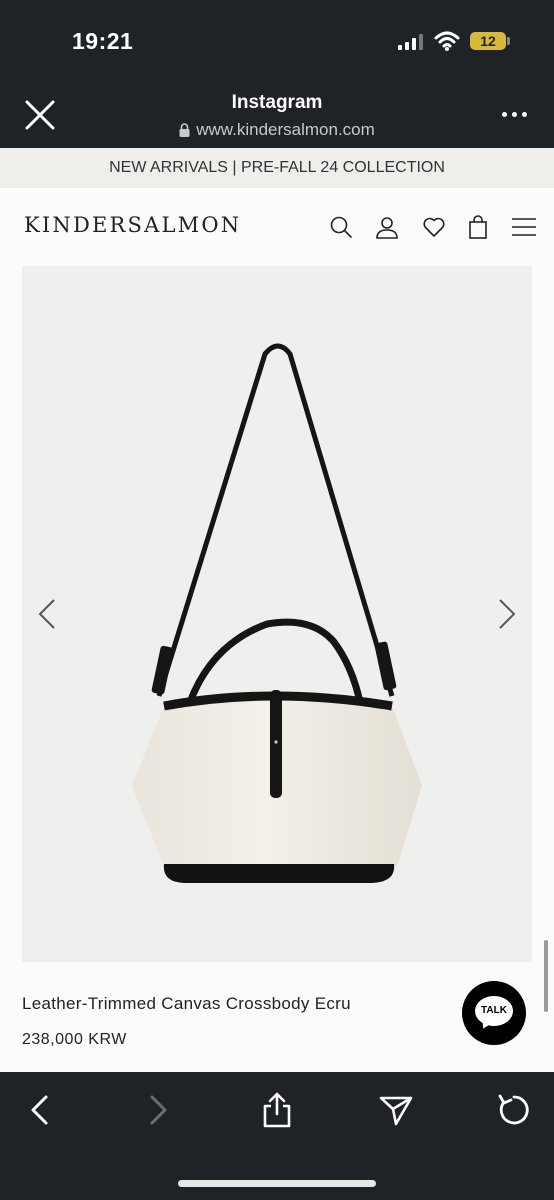 The width and height of the screenshot is (554, 1200). Describe the element at coordinates (524, 227) in the screenshot. I see `menu-icon` at that location.